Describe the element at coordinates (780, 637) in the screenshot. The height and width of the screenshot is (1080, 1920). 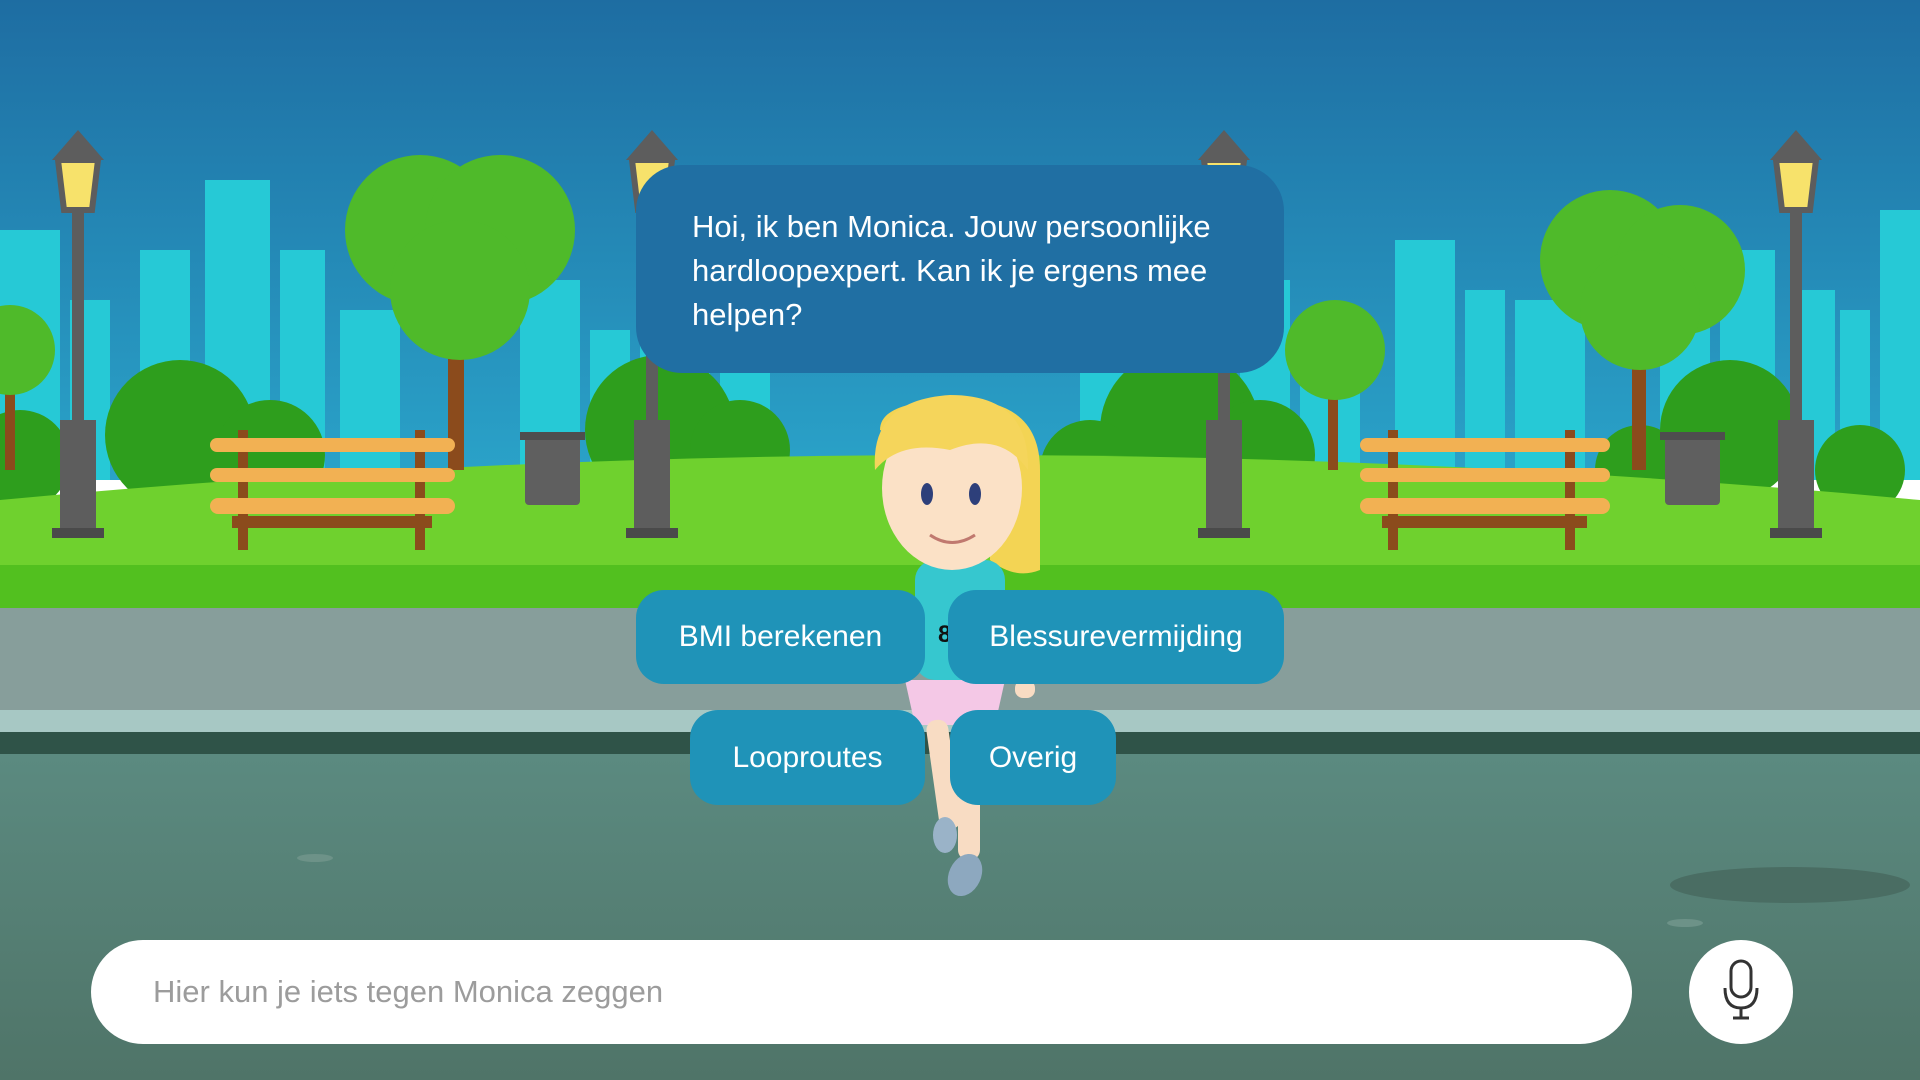
I see `option-bmi-button: BMI berekenen` at that location.